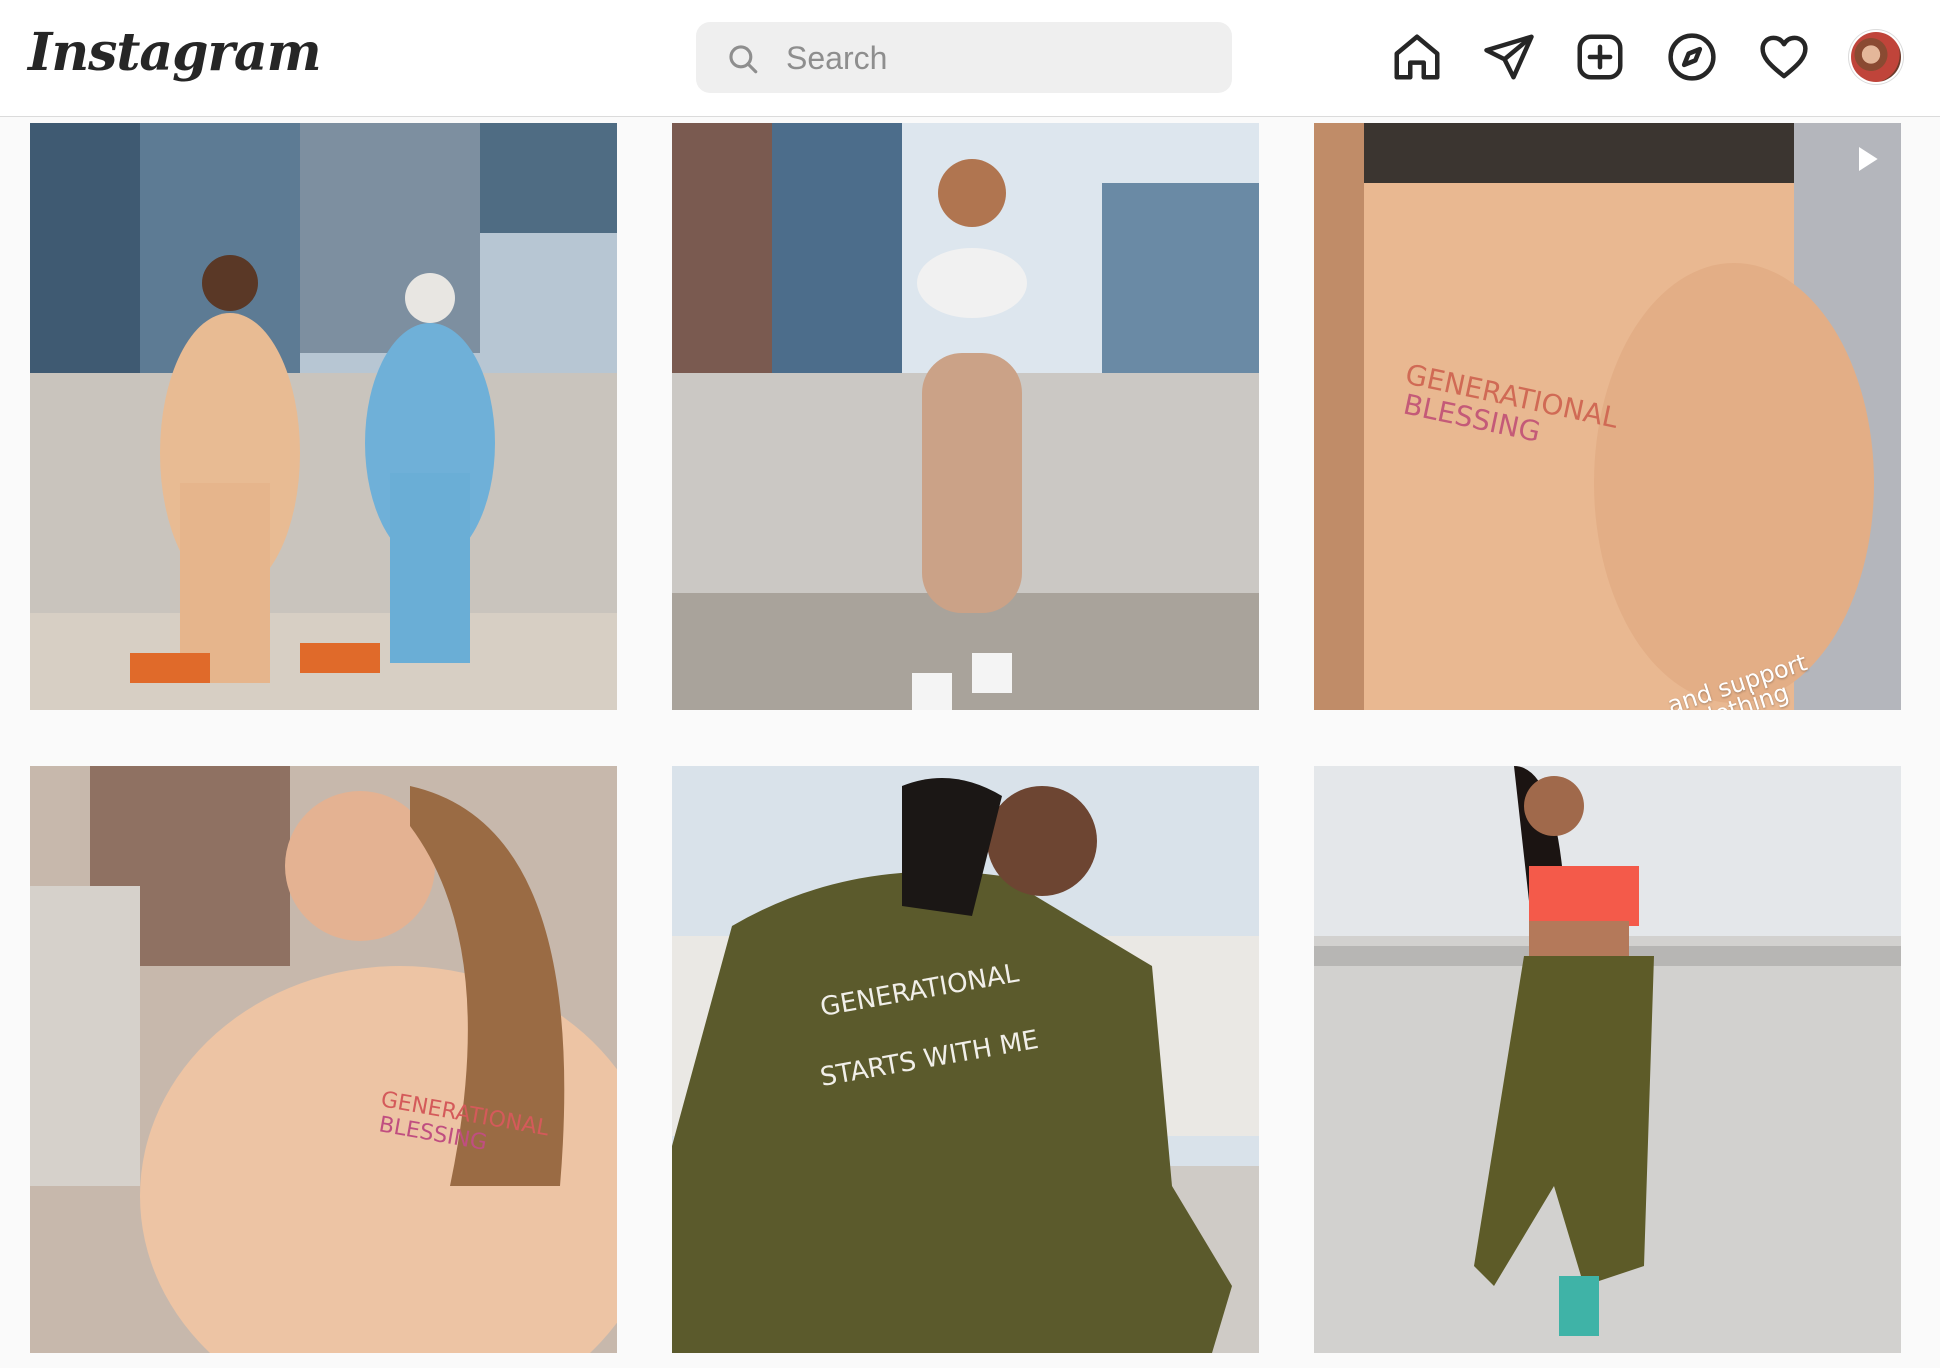 The height and width of the screenshot is (1368, 1940). I want to click on search-icon, so click(743, 59).